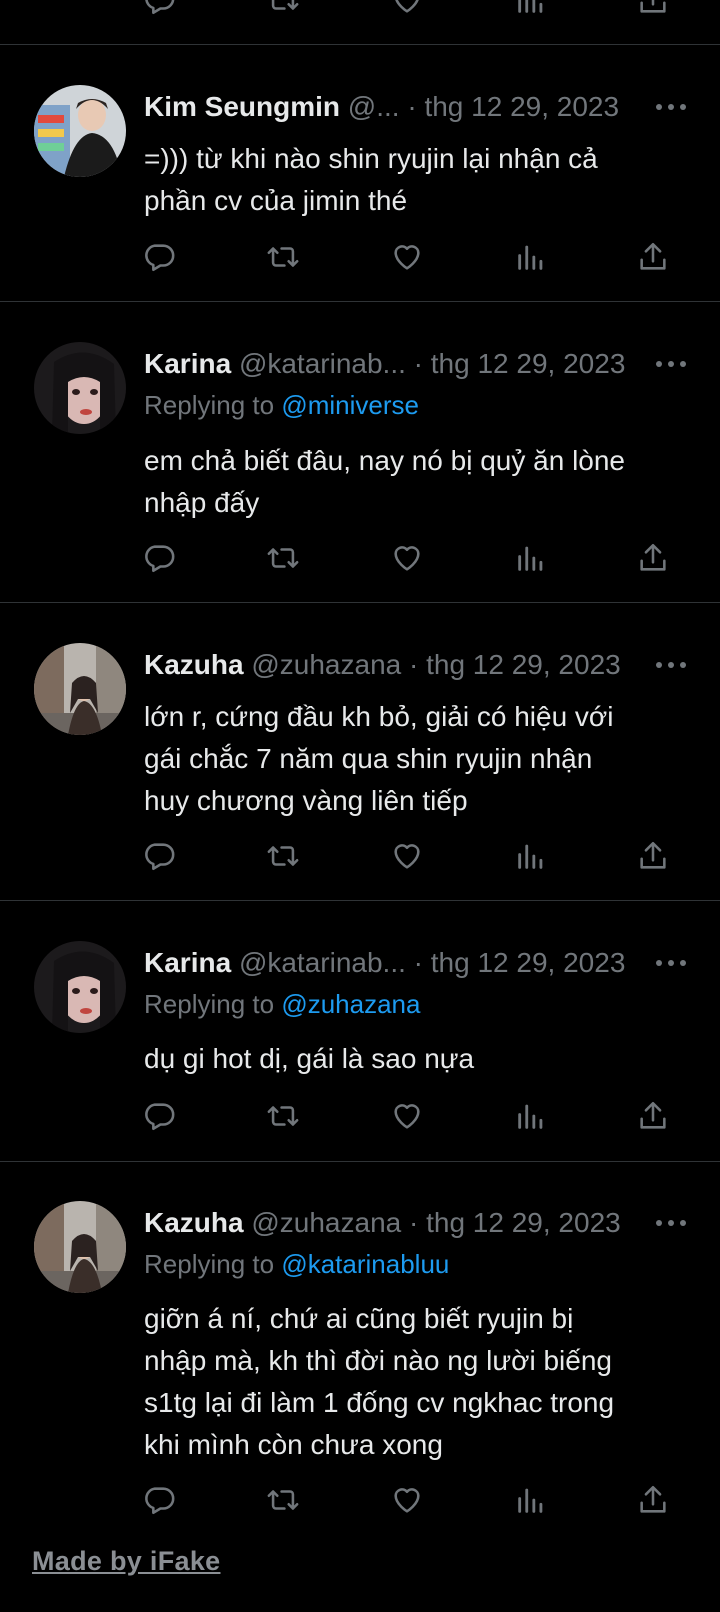  What do you see at coordinates (379, 1402) in the screenshot?
I see `tweet-text-line: s1tg lại đi làm 1 đống cv ngkhac trong` at bounding box center [379, 1402].